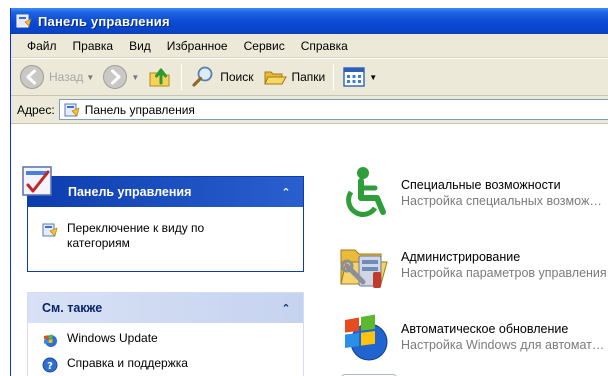  Describe the element at coordinates (333, 109) in the screenshot. I see `address-input: Панель управления` at that location.